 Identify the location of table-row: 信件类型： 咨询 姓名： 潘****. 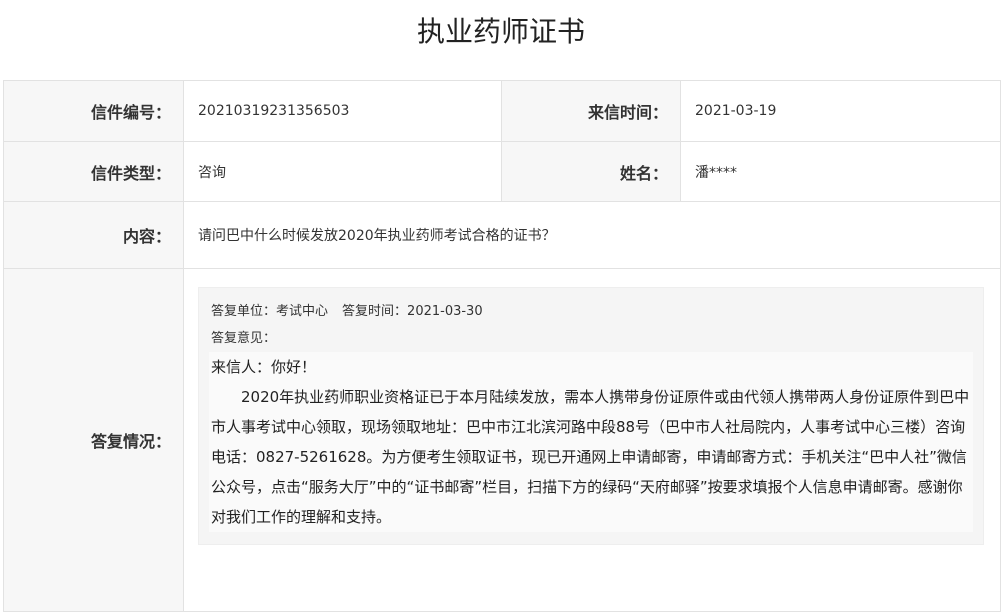
(502, 171).